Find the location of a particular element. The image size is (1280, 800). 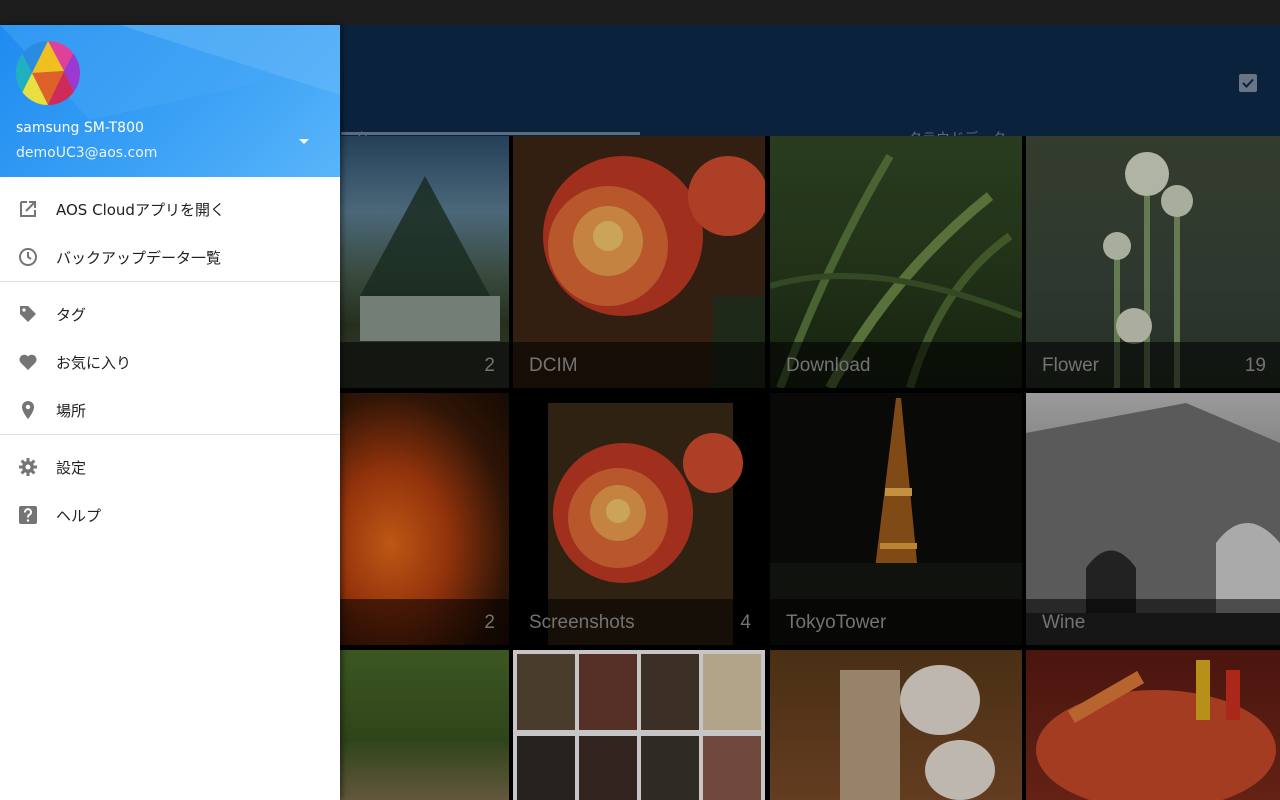

avatar is located at coordinates (48, 73).